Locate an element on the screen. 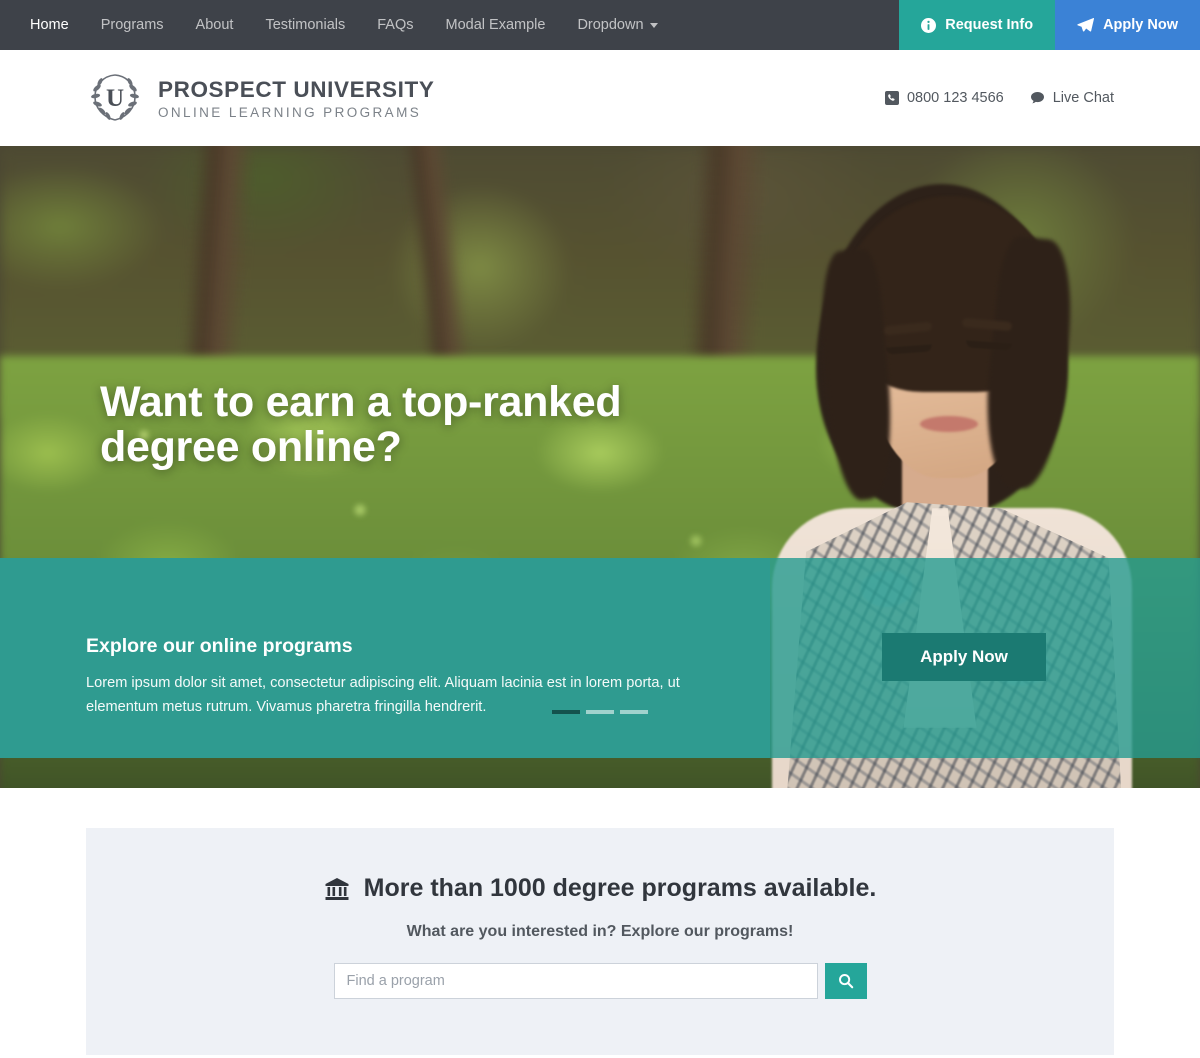 The width and height of the screenshot is (1200, 1058). apply-now-nav-label: Apply Now is located at coordinates (1140, 25).